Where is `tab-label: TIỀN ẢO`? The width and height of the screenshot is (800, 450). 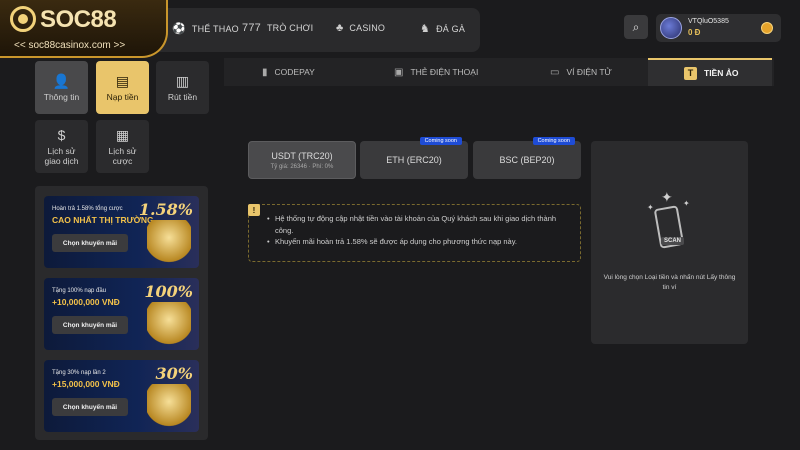 tab-label: TIỀN ẢO is located at coordinates (721, 73).